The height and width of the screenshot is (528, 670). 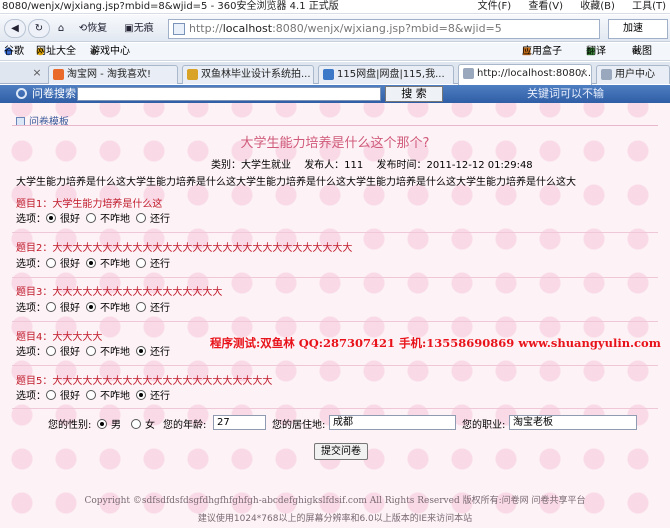 I want to click on menu-view: 查看(V), so click(x=545, y=6).